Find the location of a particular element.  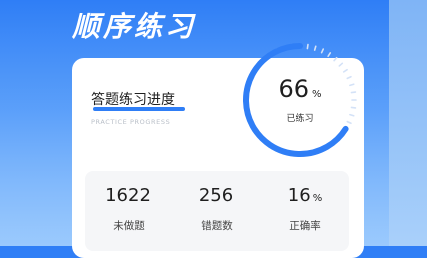

stat-accuracy: 16% 正确率 is located at coordinates (305, 209).